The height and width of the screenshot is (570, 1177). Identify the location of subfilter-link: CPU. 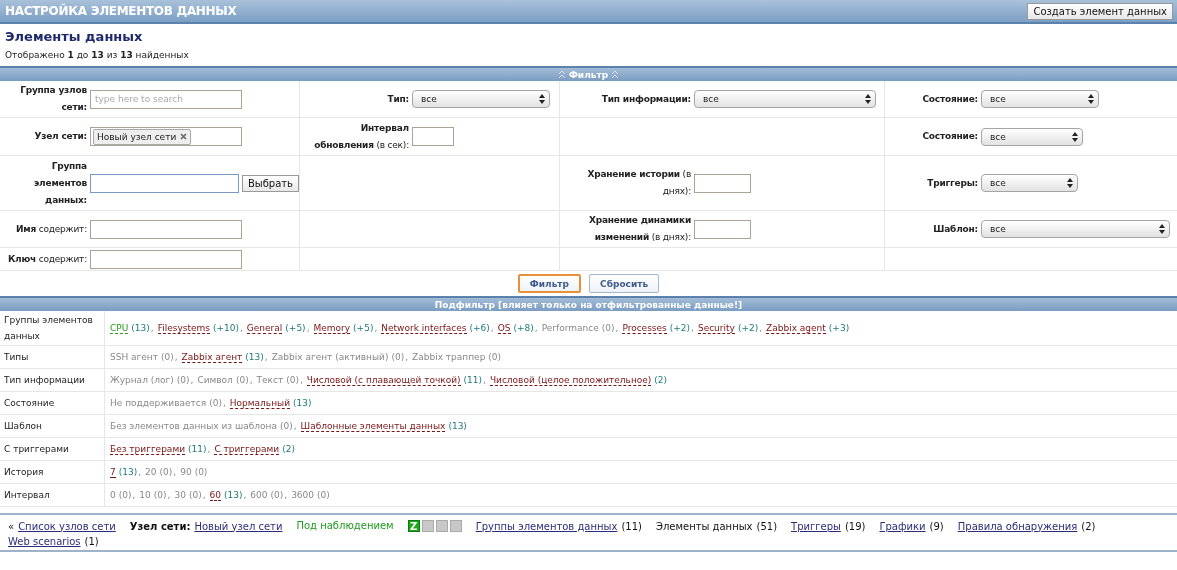
(119, 328).